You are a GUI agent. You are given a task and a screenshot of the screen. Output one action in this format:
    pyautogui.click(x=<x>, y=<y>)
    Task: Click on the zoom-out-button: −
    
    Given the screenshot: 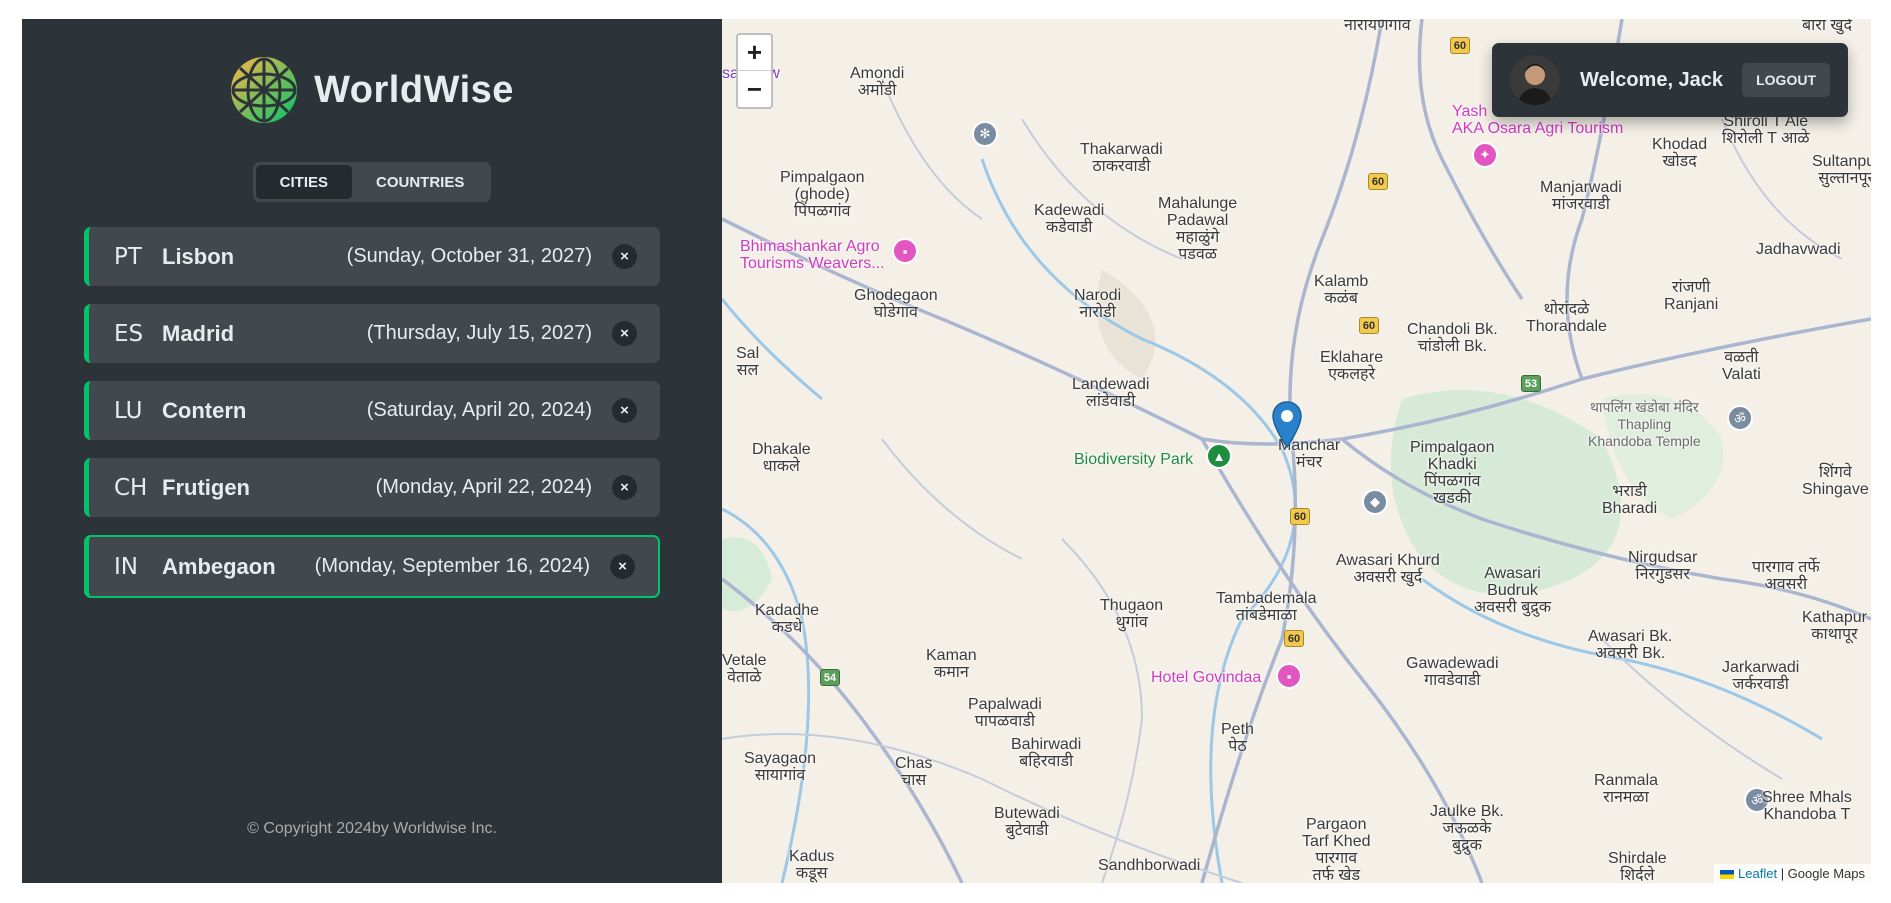 What is the action you would take?
    pyautogui.click(x=754, y=89)
    